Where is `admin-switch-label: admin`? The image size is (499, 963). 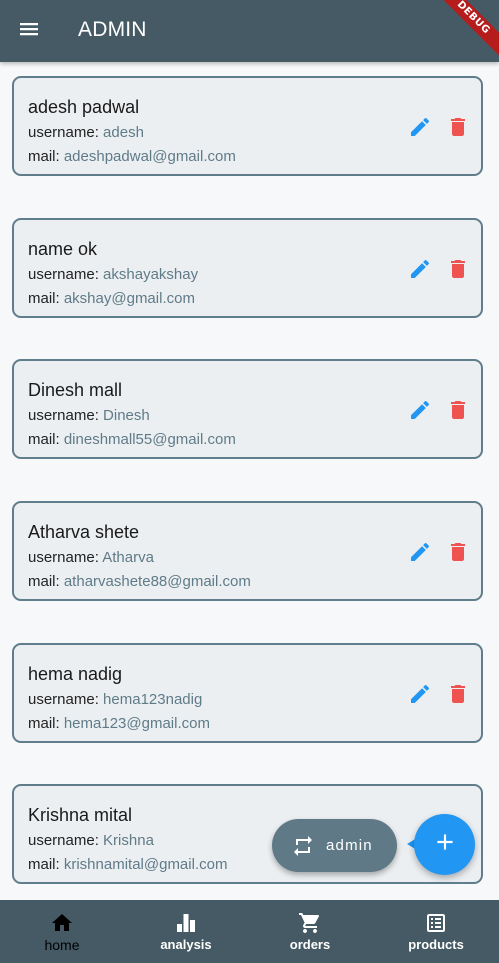
admin-switch-label: admin is located at coordinates (349, 845).